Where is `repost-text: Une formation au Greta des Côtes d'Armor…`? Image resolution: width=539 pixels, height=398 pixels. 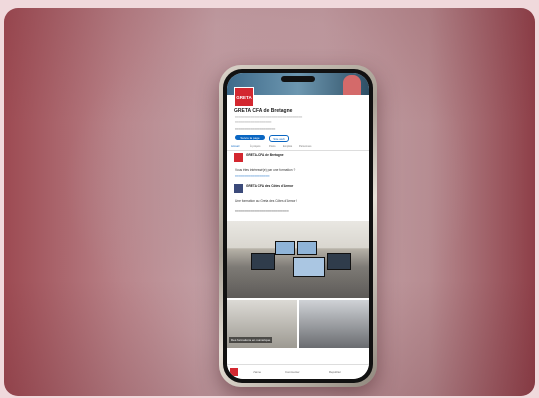
repost-text: Une formation au Greta des Côtes d'Armor… is located at coordinates (266, 201).